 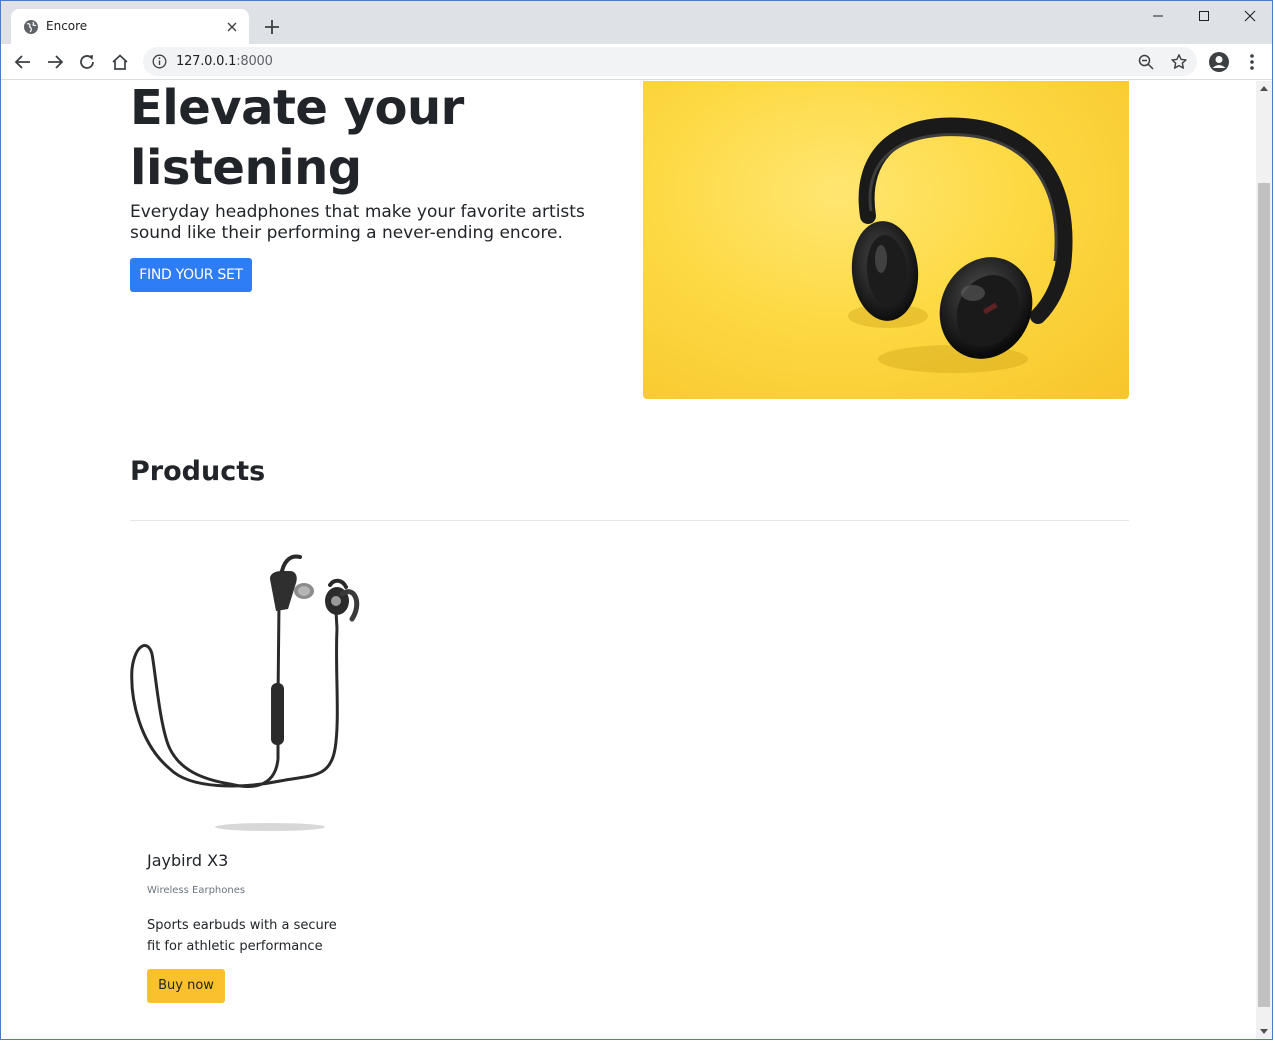 I want to click on hero-headphones-image, so click(x=886, y=240).